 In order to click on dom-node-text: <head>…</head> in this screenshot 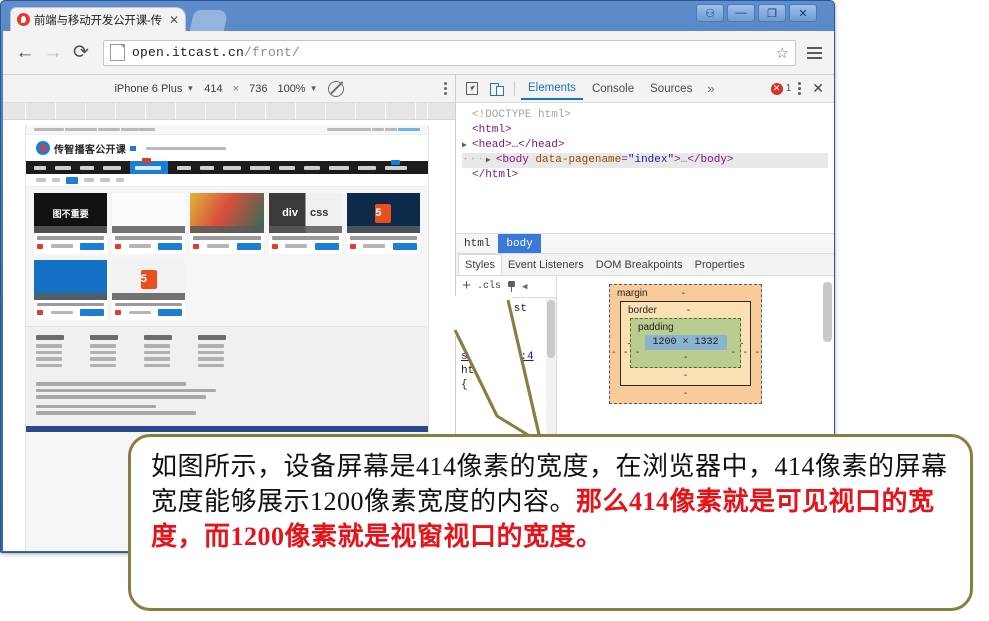, I will do `click(518, 145)`.